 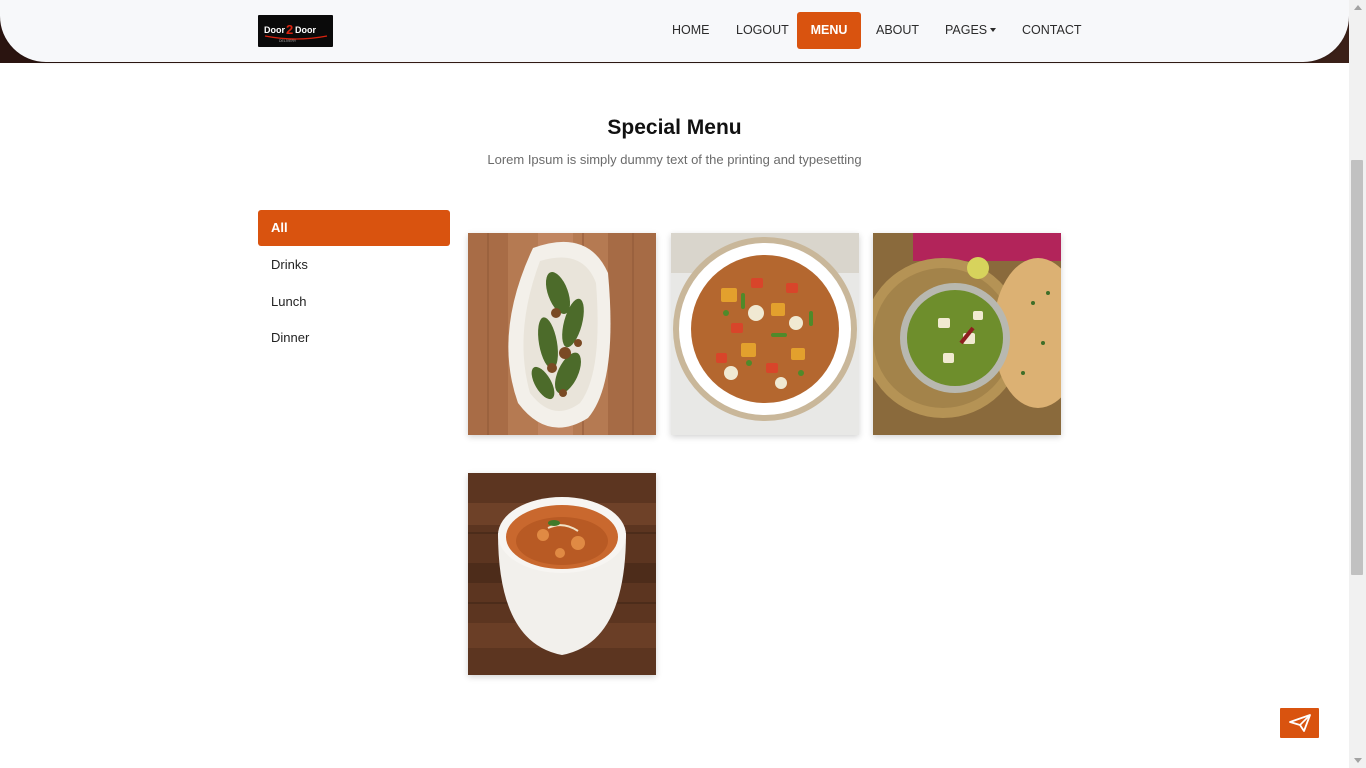 I want to click on category-filters: All Drinks Lunch Dinner, so click(x=354, y=283).